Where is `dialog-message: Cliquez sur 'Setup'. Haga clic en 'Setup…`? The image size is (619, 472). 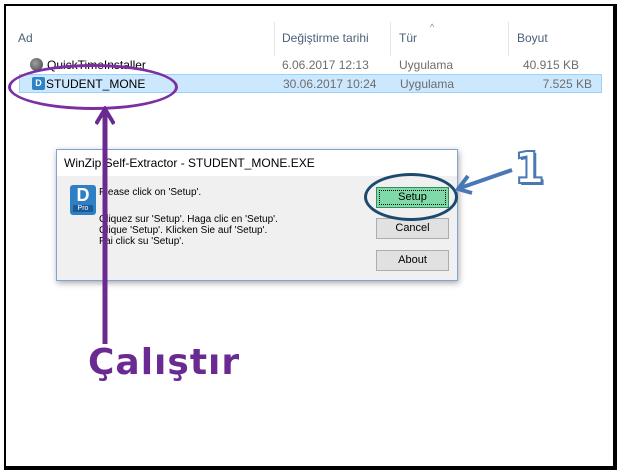 dialog-message: Cliquez sur 'Setup'. Haga clic en 'Setup… is located at coordinates (188, 219).